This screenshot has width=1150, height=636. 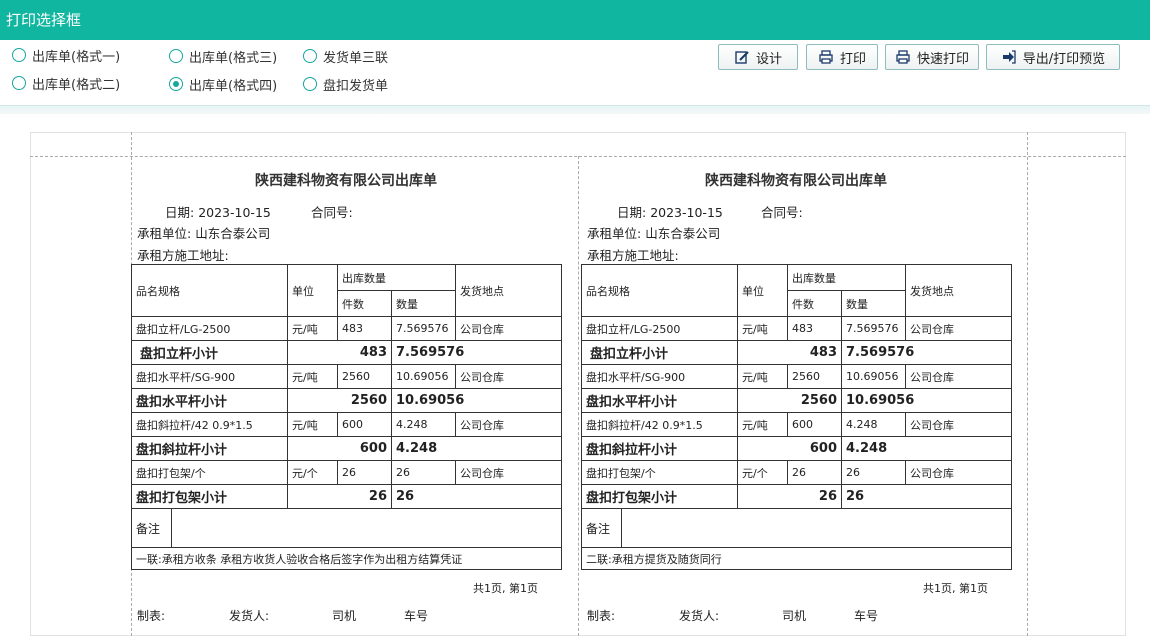 What do you see at coordinates (633, 255) in the screenshot?
I see `slip-2-site-label: 承租方施工地址:` at bounding box center [633, 255].